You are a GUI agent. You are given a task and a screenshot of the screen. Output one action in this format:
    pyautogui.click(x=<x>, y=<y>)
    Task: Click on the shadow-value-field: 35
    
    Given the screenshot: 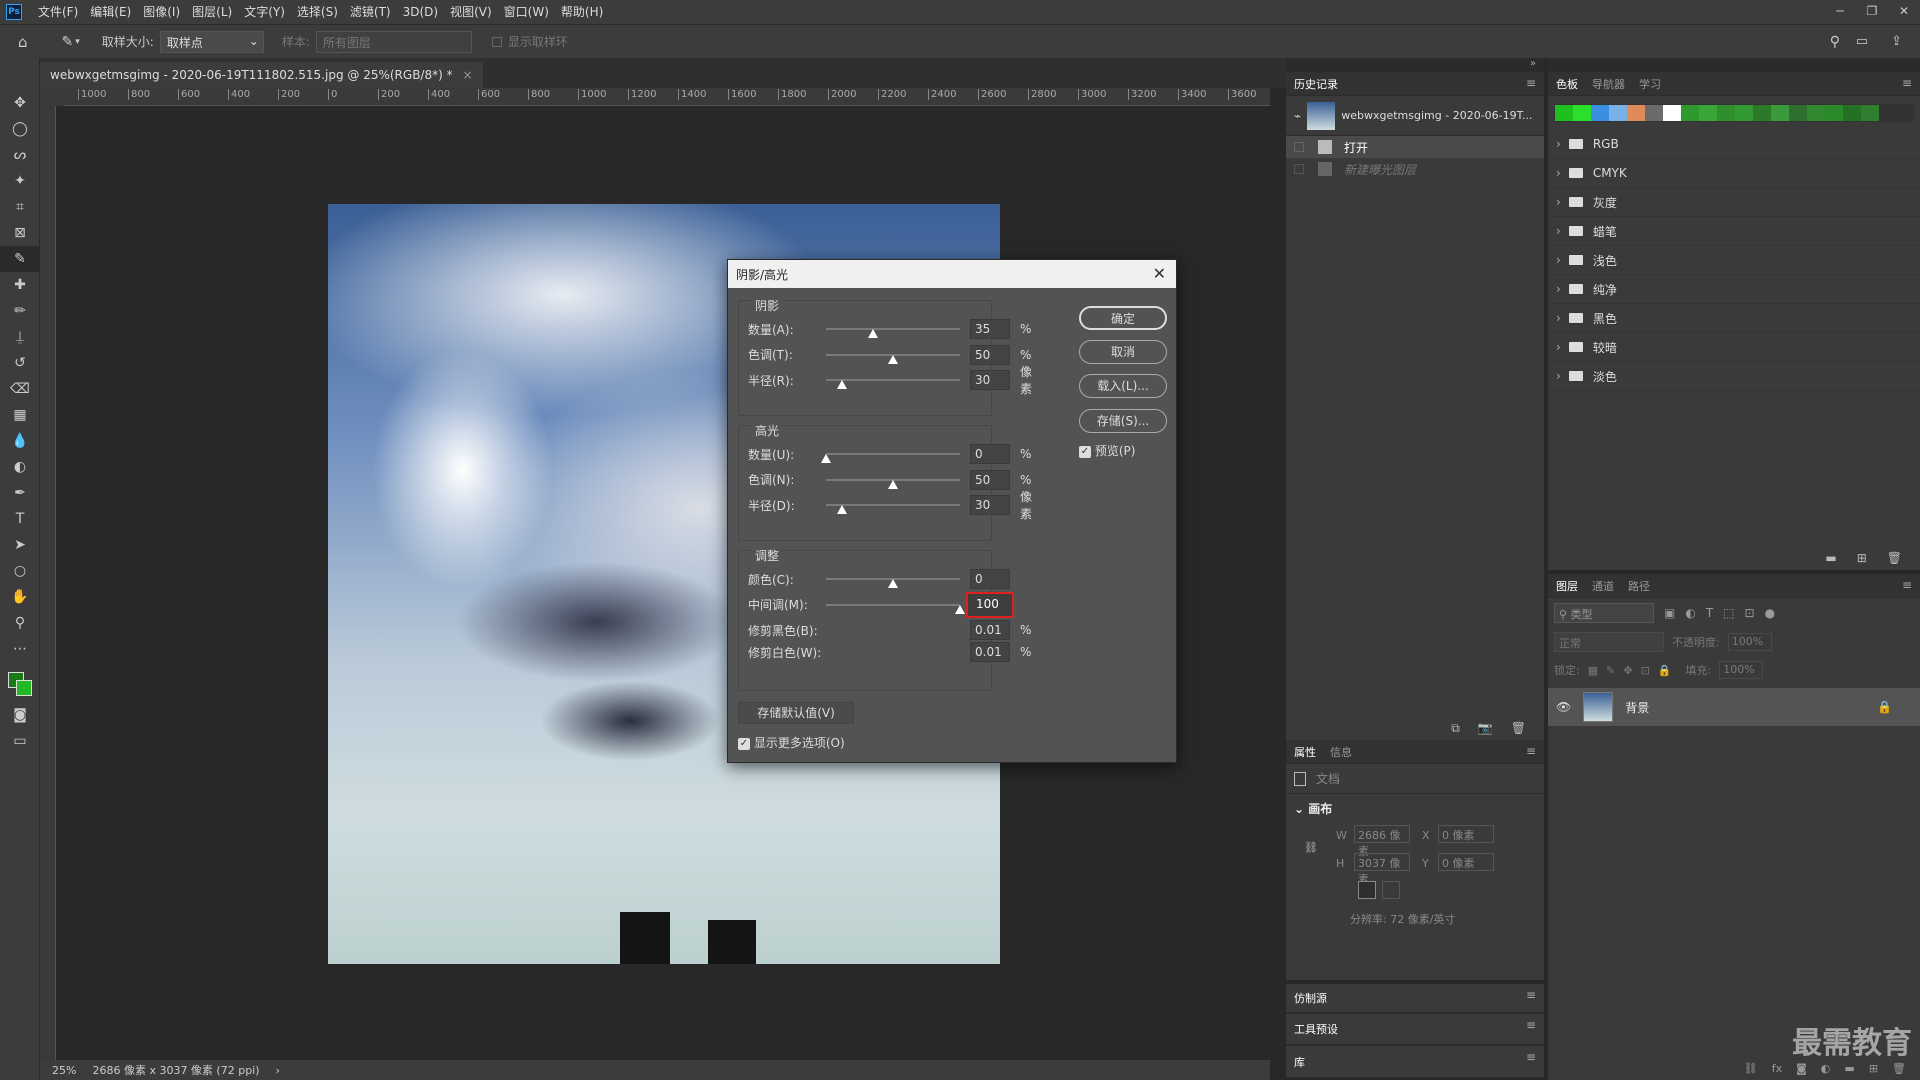 What is the action you would take?
    pyautogui.click(x=990, y=329)
    